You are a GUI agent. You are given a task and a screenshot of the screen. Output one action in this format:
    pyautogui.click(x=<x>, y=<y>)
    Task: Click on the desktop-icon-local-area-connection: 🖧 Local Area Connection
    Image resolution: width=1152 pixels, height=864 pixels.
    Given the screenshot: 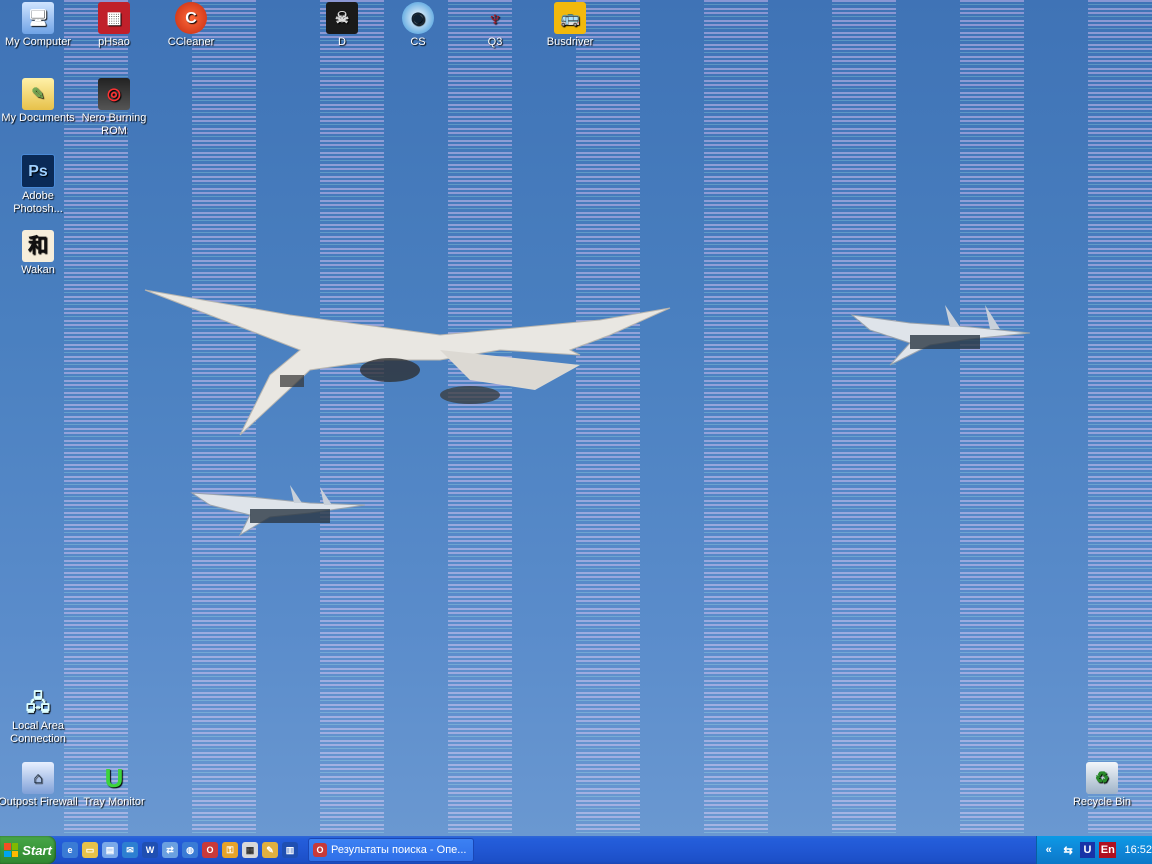 What is the action you would take?
    pyautogui.click(x=39, y=716)
    